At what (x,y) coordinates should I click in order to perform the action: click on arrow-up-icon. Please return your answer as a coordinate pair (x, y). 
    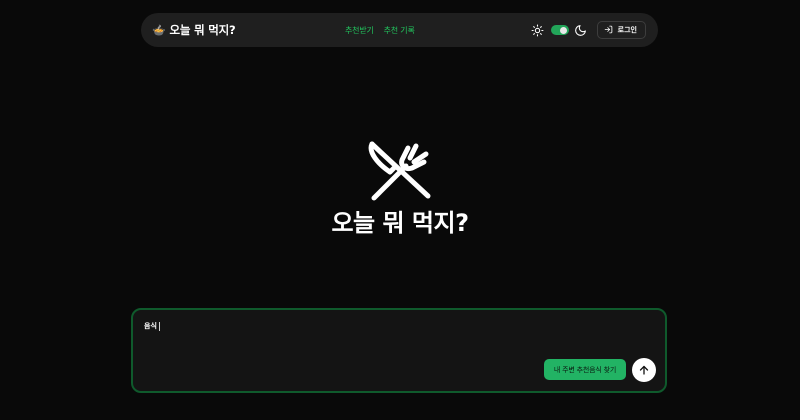
    Looking at the image, I should click on (644, 370).